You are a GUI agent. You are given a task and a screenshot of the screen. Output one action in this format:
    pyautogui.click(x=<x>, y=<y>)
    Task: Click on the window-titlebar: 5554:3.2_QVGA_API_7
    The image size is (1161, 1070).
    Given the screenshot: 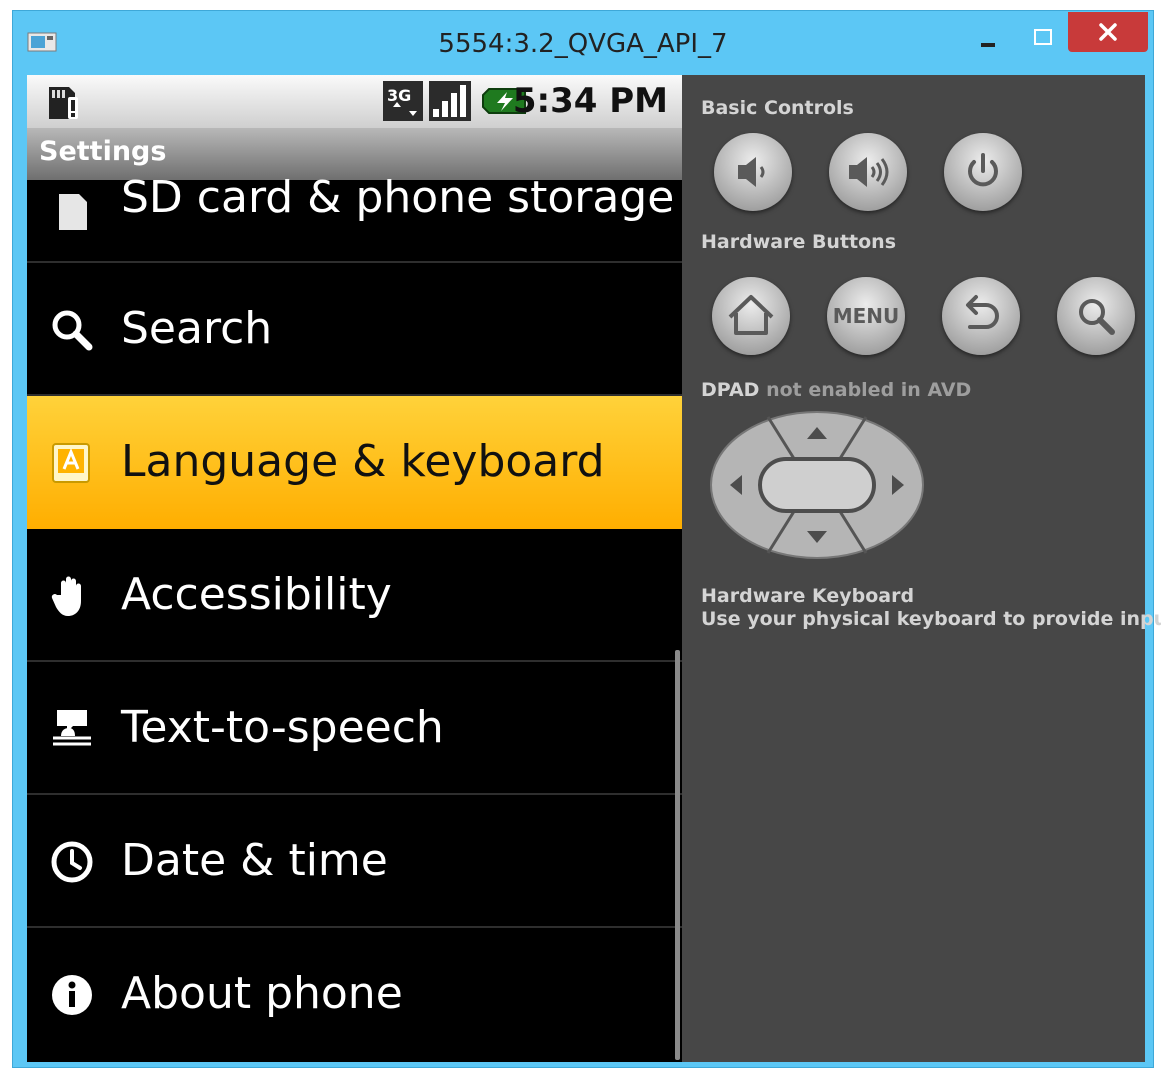 What is the action you would take?
    pyautogui.click(x=583, y=43)
    